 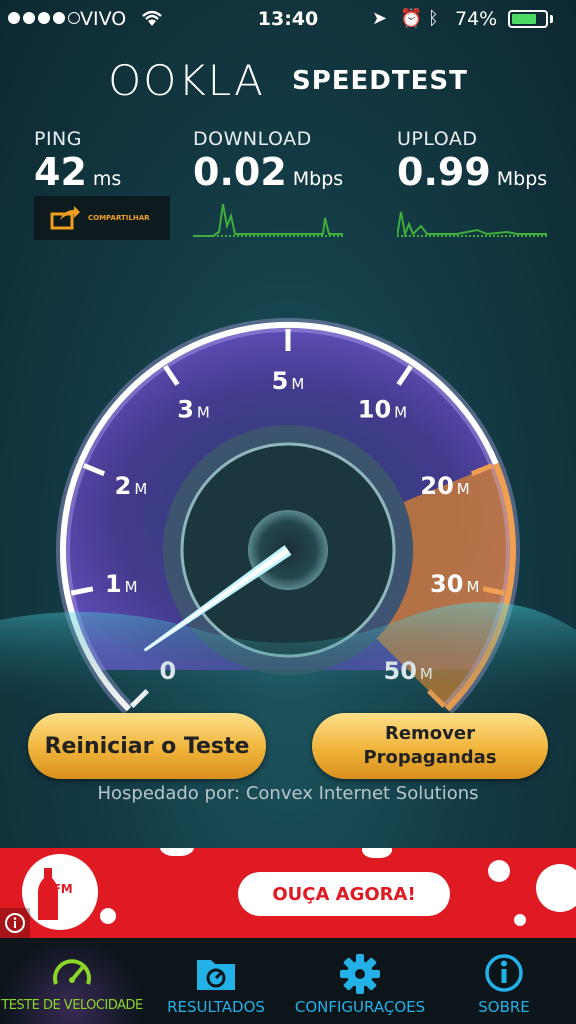 I want to click on download-metric: DOWNLOAD 0.02 Mbps, so click(x=268, y=161).